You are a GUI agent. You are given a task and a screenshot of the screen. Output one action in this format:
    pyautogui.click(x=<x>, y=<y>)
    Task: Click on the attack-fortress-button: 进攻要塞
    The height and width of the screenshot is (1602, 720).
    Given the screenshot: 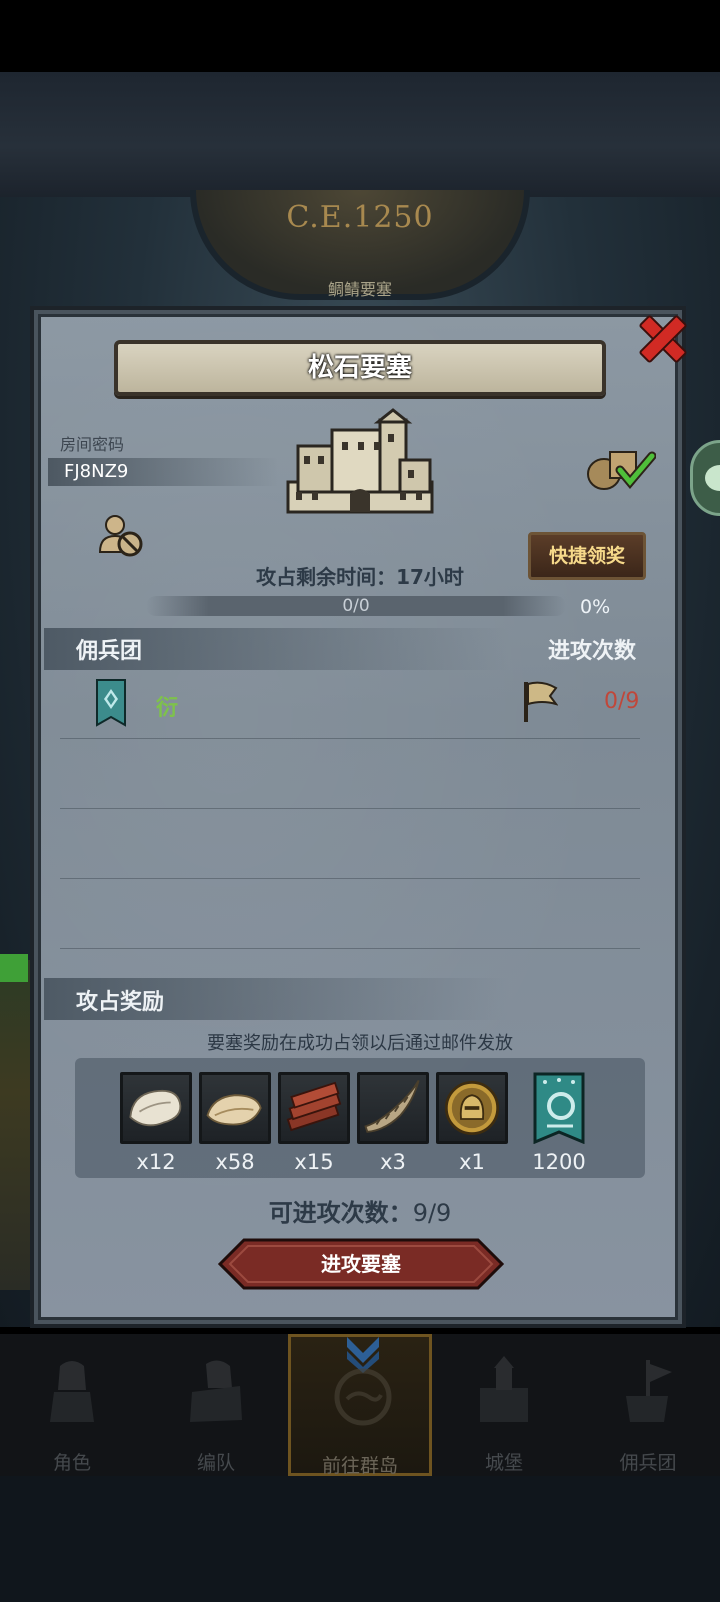 What is the action you would take?
    pyautogui.click(x=361, y=1264)
    